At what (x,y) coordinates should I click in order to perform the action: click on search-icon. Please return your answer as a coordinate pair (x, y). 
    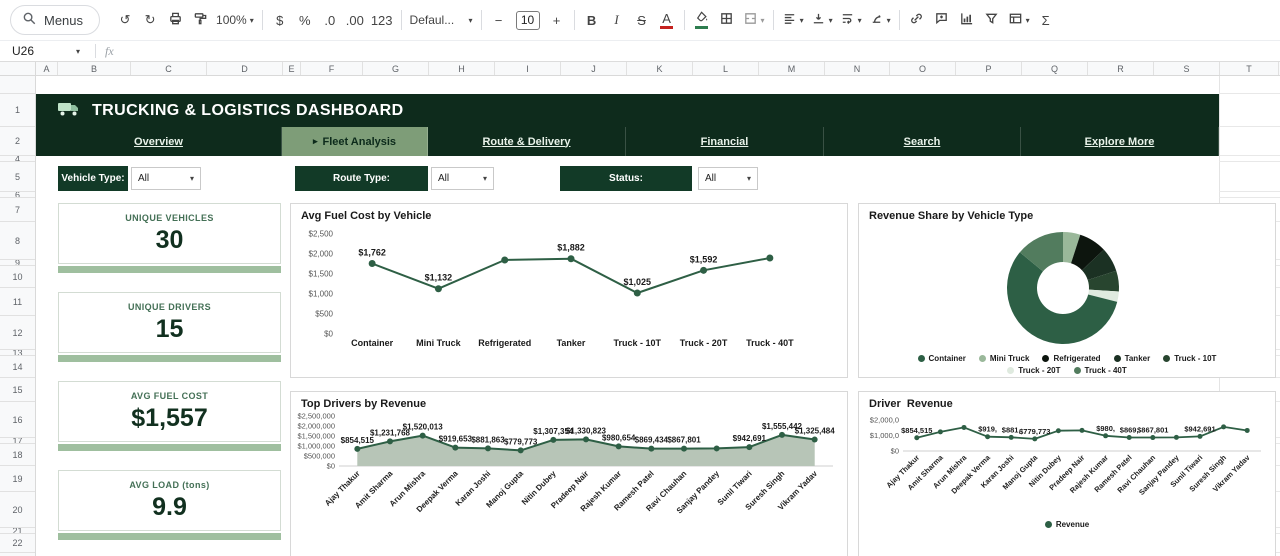
    Looking at the image, I should click on (29, 20).